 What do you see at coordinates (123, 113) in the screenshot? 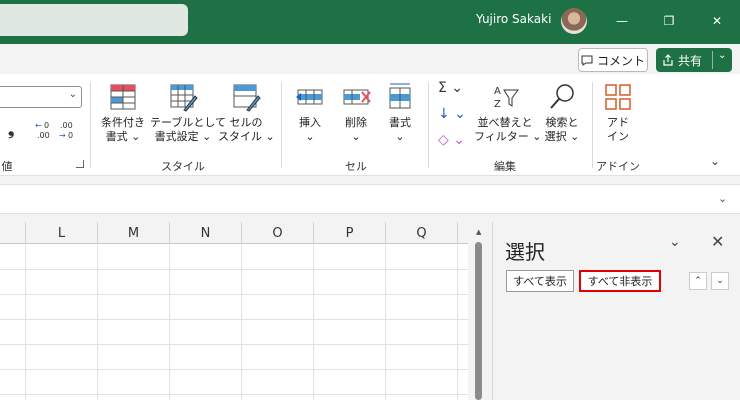
I see `conditional-format-button: 条件付き 書式 ⌄` at bounding box center [123, 113].